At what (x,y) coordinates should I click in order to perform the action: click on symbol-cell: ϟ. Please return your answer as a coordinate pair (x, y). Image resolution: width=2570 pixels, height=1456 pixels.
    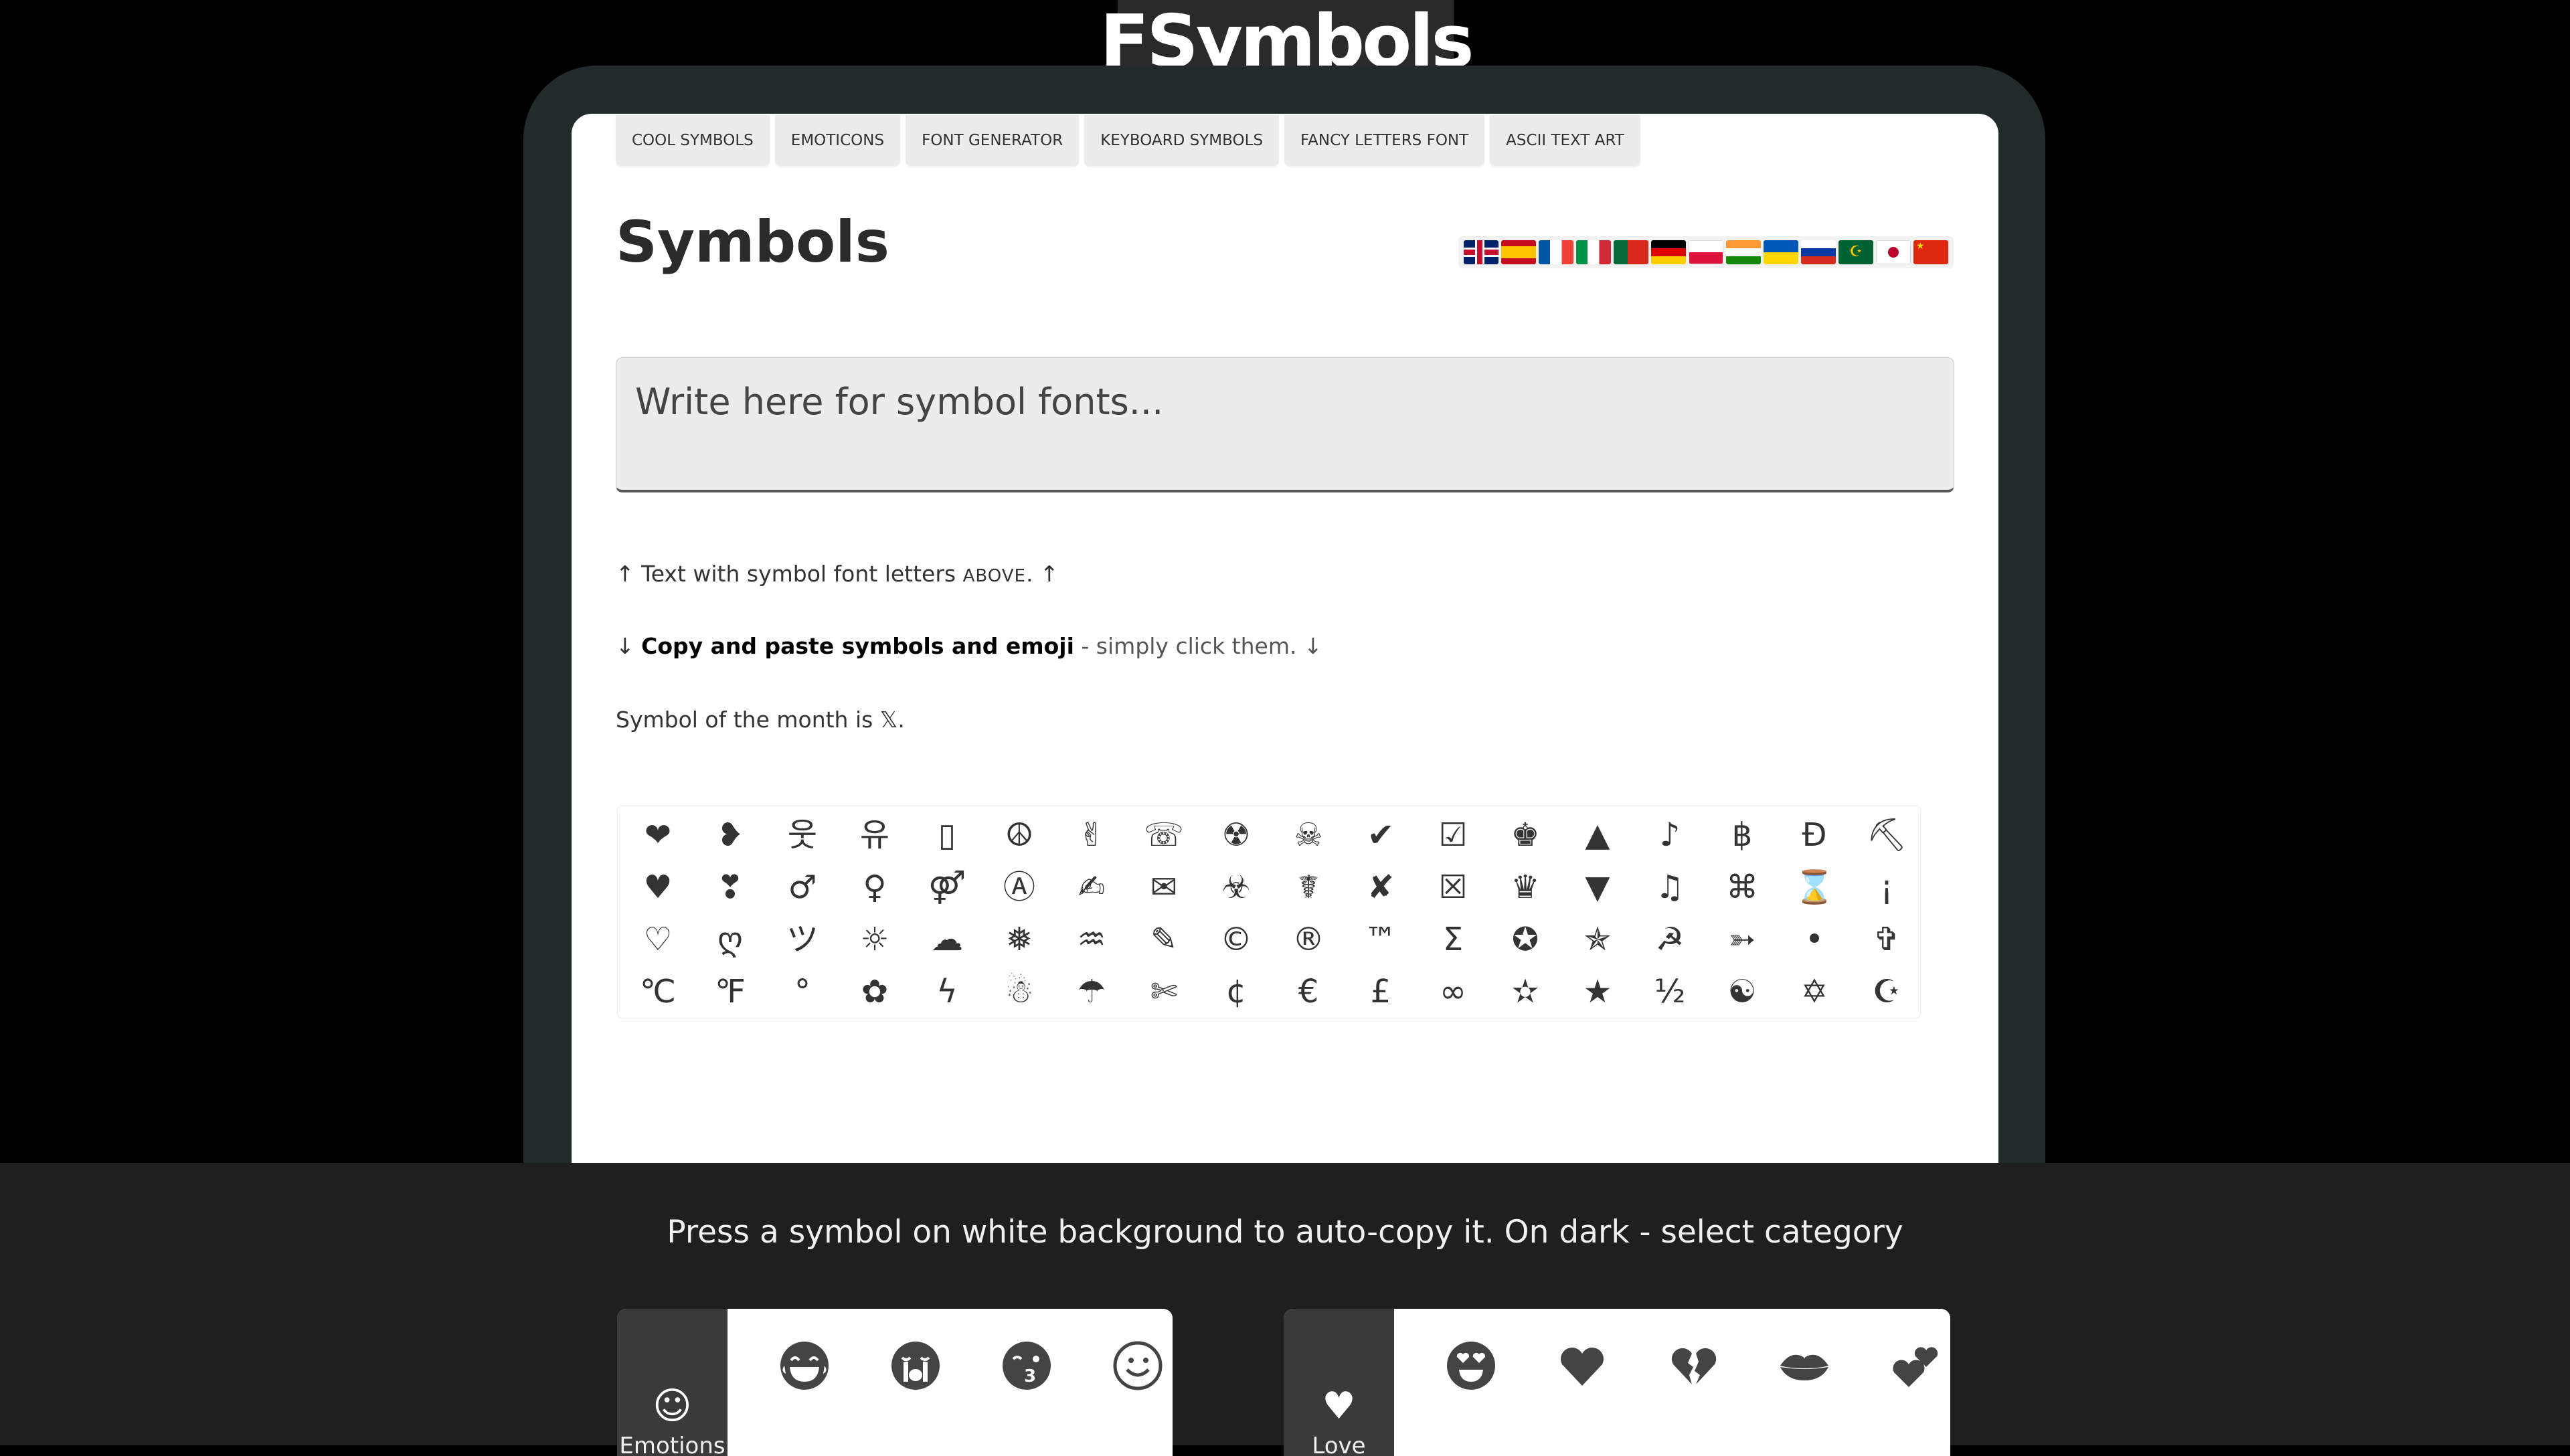
    Looking at the image, I should click on (947, 992).